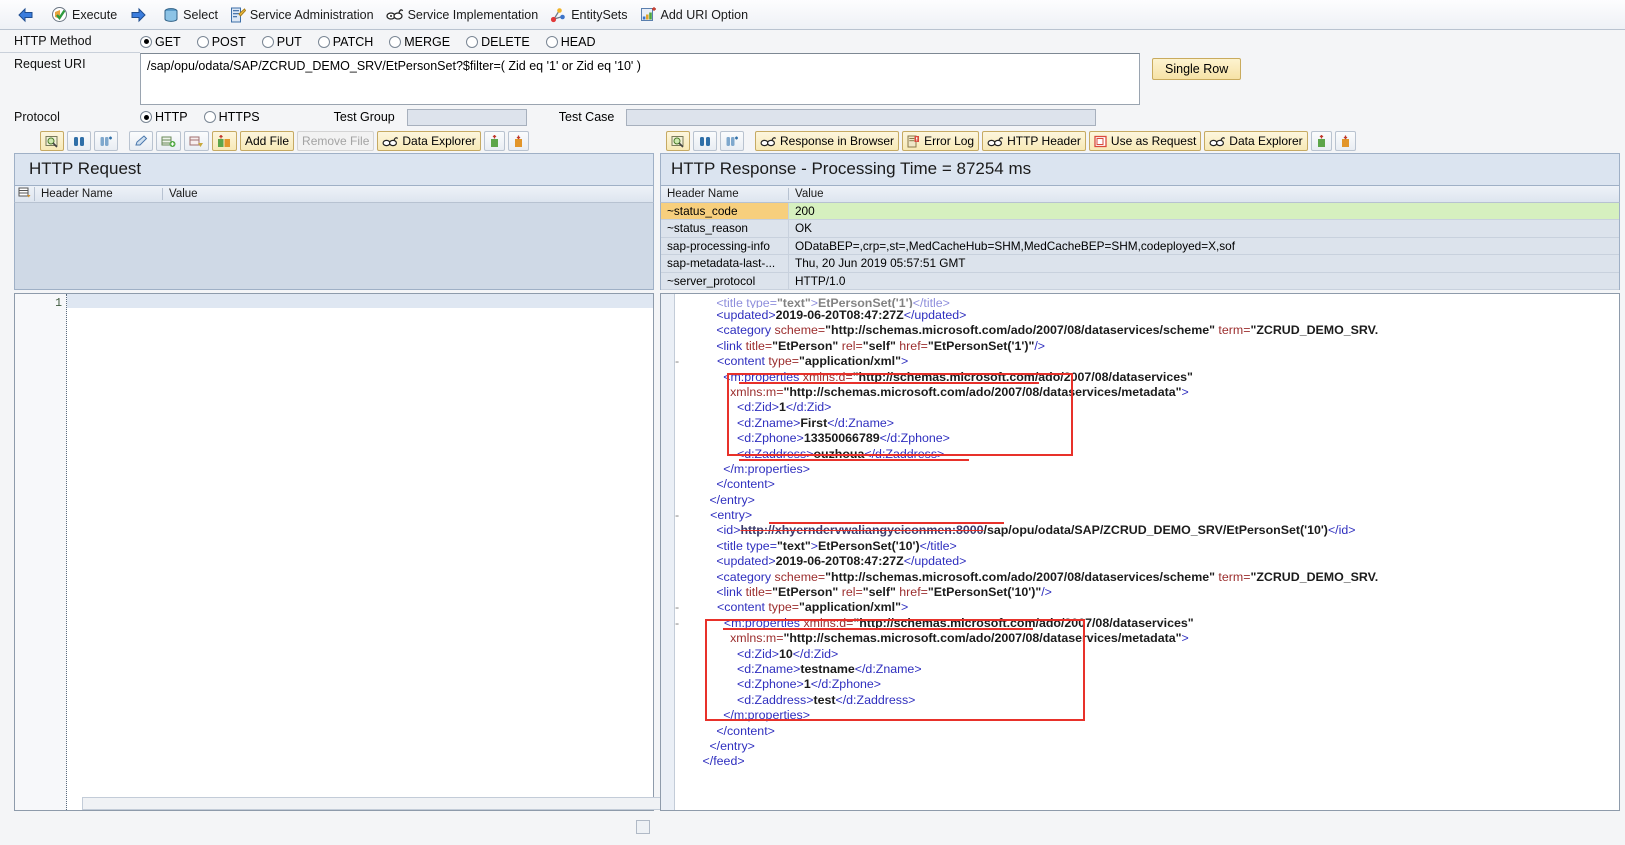 The width and height of the screenshot is (1625, 845). What do you see at coordinates (732, 141) in the screenshot?
I see `response-find-next-button` at bounding box center [732, 141].